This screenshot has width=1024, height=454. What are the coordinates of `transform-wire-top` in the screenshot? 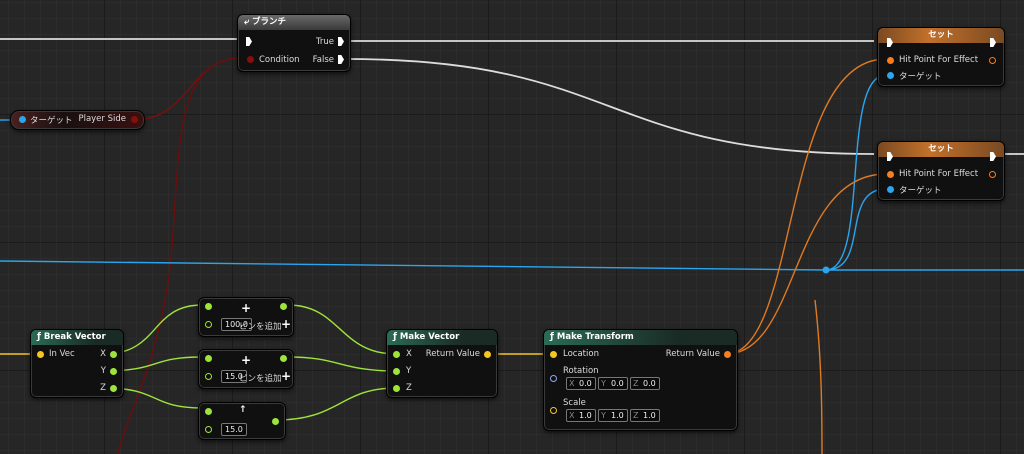 It's located at (806, 206).